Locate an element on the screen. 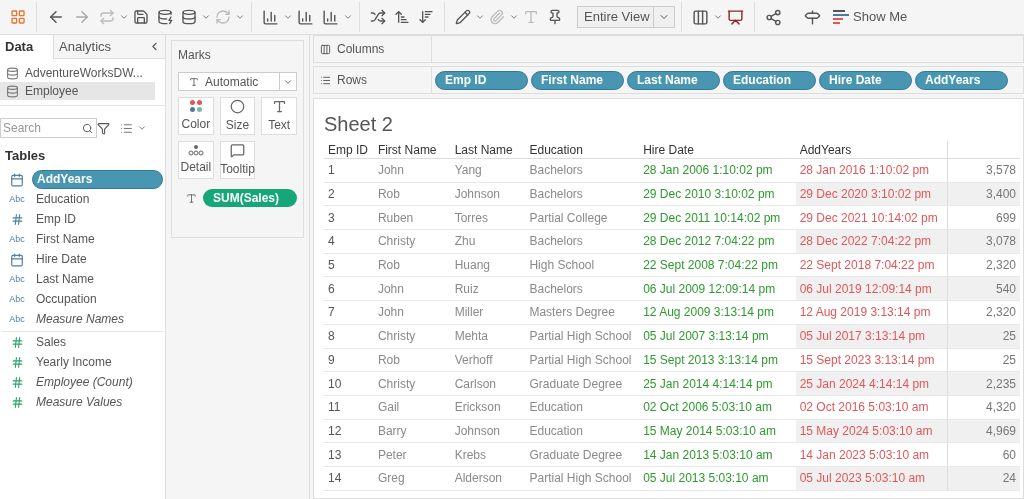 This screenshot has width=1024, height=499. field-item: Yearly Income is located at coordinates (97, 362).